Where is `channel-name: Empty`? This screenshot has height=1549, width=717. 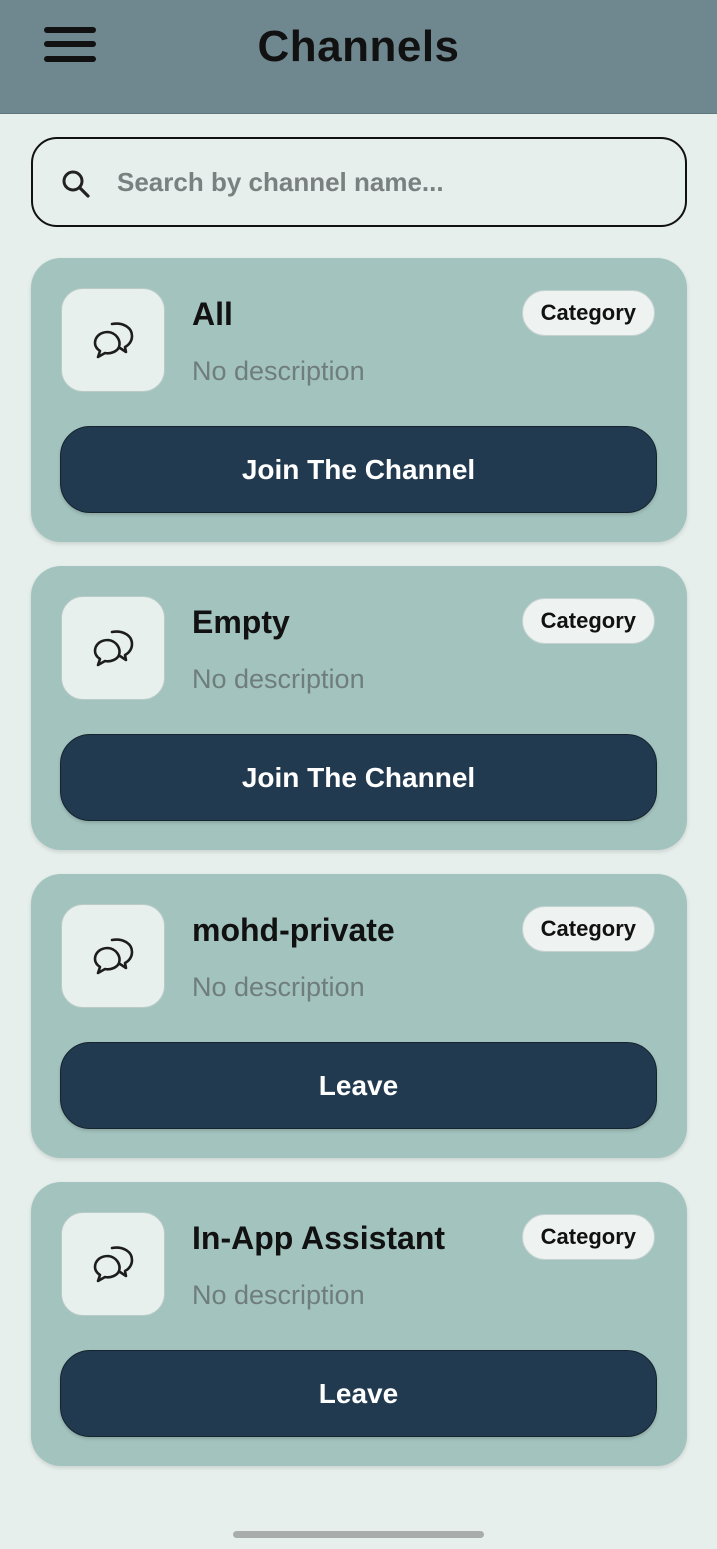
channel-name: Empty is located at coordinates (241, 622).